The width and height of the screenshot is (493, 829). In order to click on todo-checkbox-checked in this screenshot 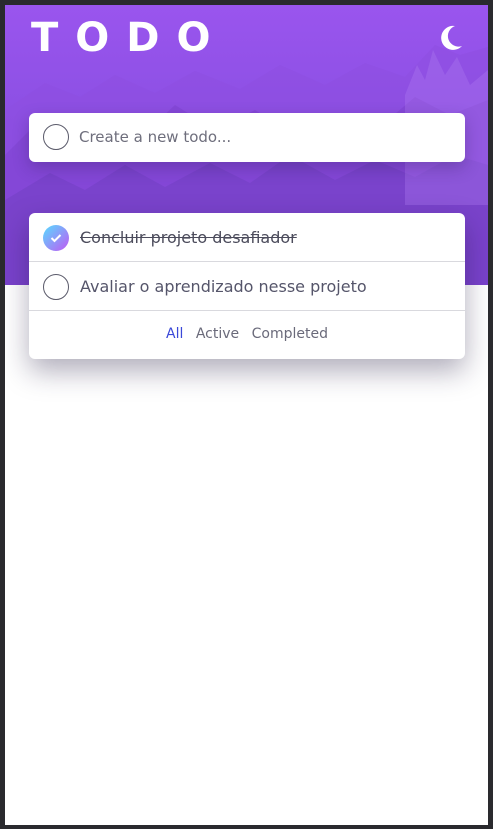, I will do `click(56, 238)`.